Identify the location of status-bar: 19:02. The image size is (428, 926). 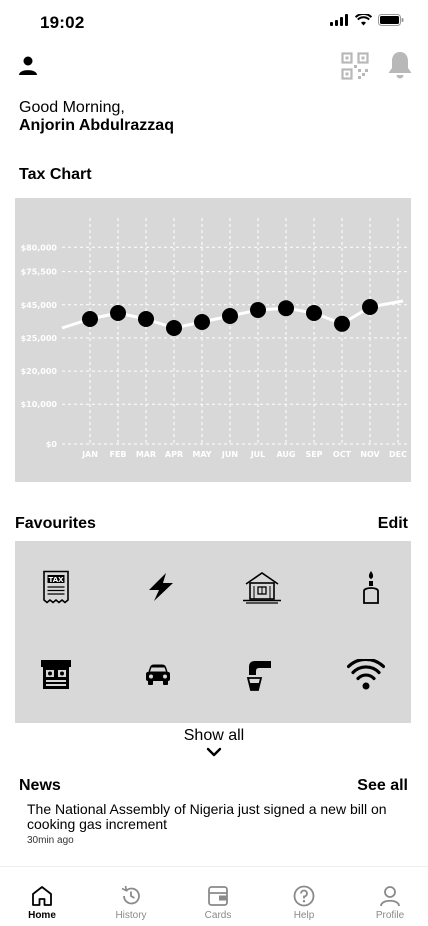
(214, 23).